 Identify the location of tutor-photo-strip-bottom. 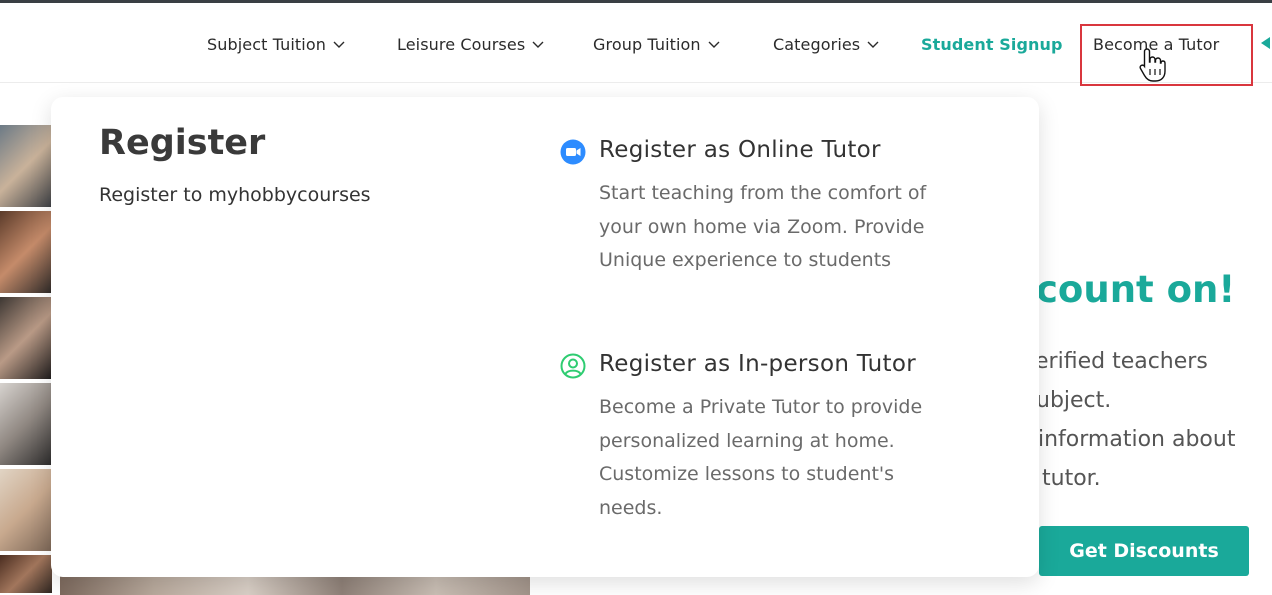
(295, 585).